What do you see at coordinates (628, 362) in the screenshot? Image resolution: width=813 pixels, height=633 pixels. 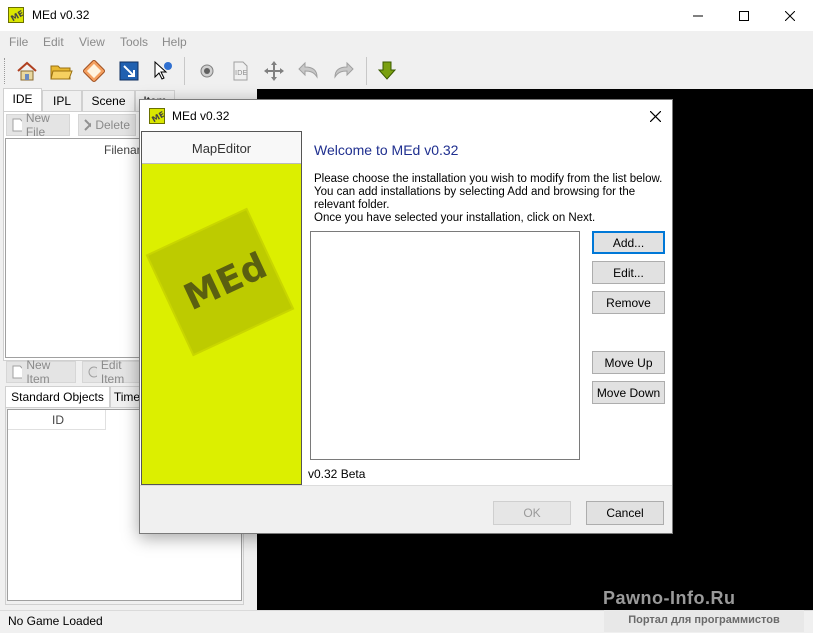 I see `move-up-button: Move Up` at bounding box center [628, 362].